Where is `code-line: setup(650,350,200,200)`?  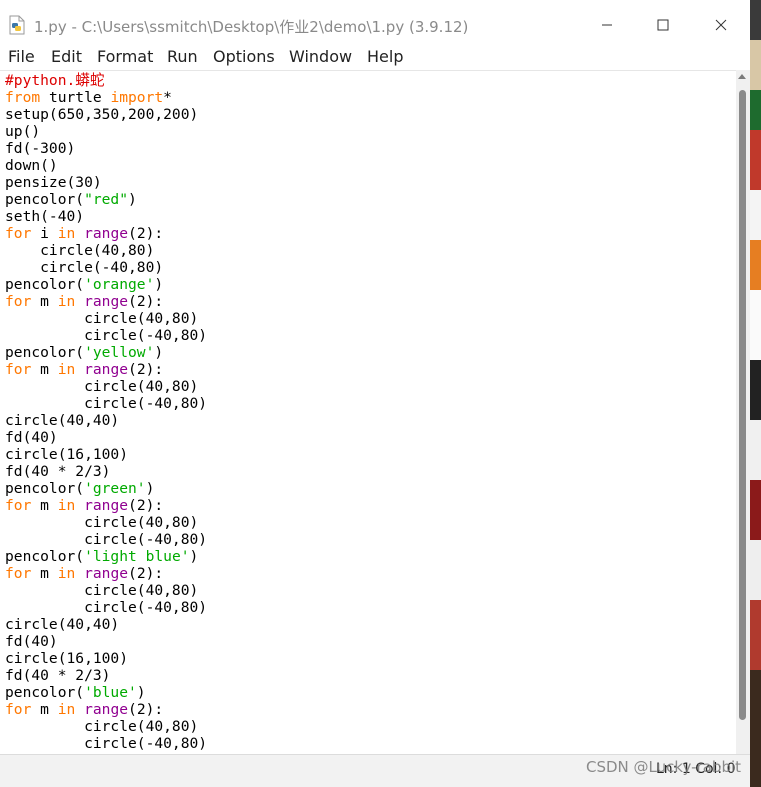
code-line: setup(650,350,200,200) is located at coordinates (106, 114).